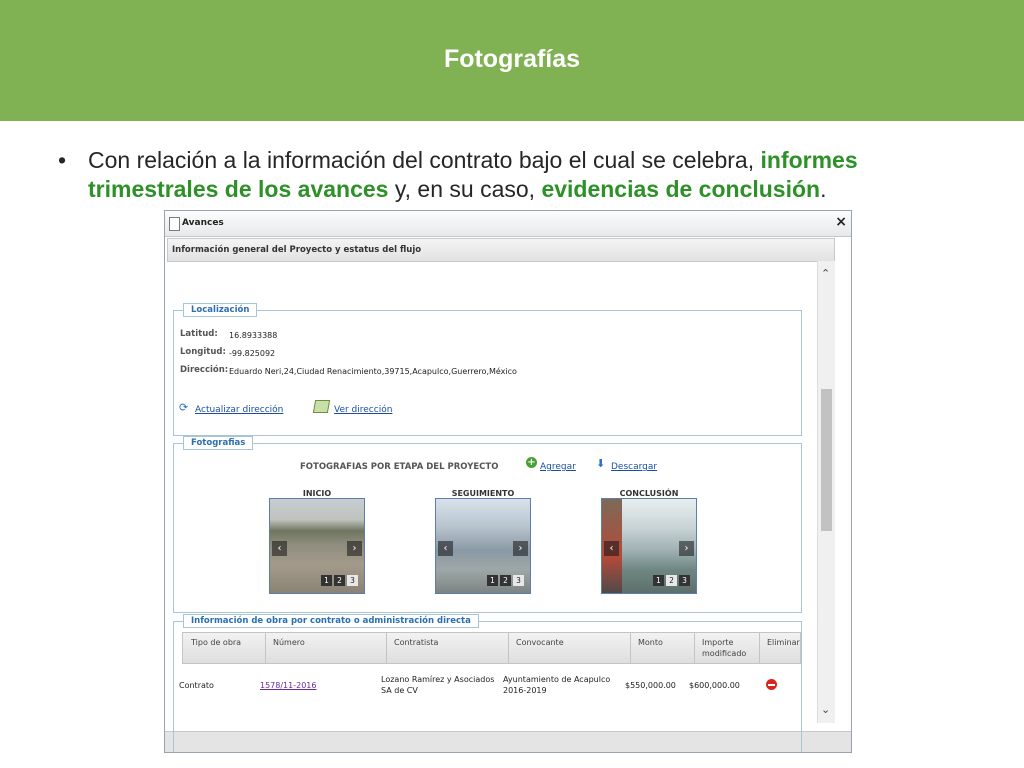  I want to click on cell-tipo: Contrato, so click(196, 685).